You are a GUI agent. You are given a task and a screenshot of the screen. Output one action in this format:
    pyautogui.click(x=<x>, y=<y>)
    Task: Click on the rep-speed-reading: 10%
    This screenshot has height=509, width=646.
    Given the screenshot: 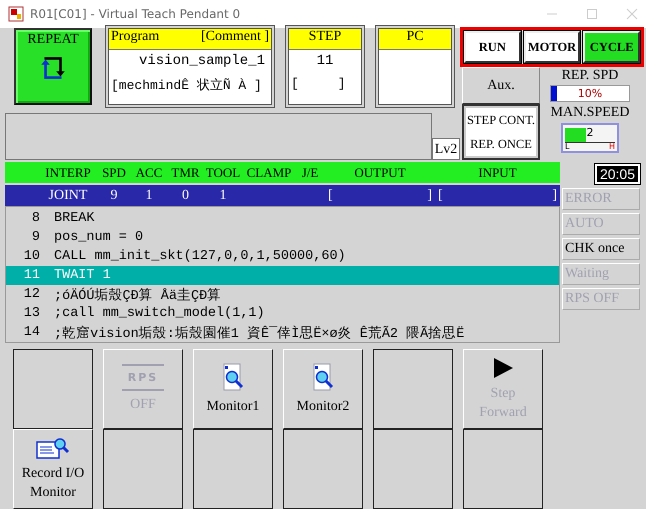 What is the action you would take?
    pyautogui.click(x=590, y=93)
    